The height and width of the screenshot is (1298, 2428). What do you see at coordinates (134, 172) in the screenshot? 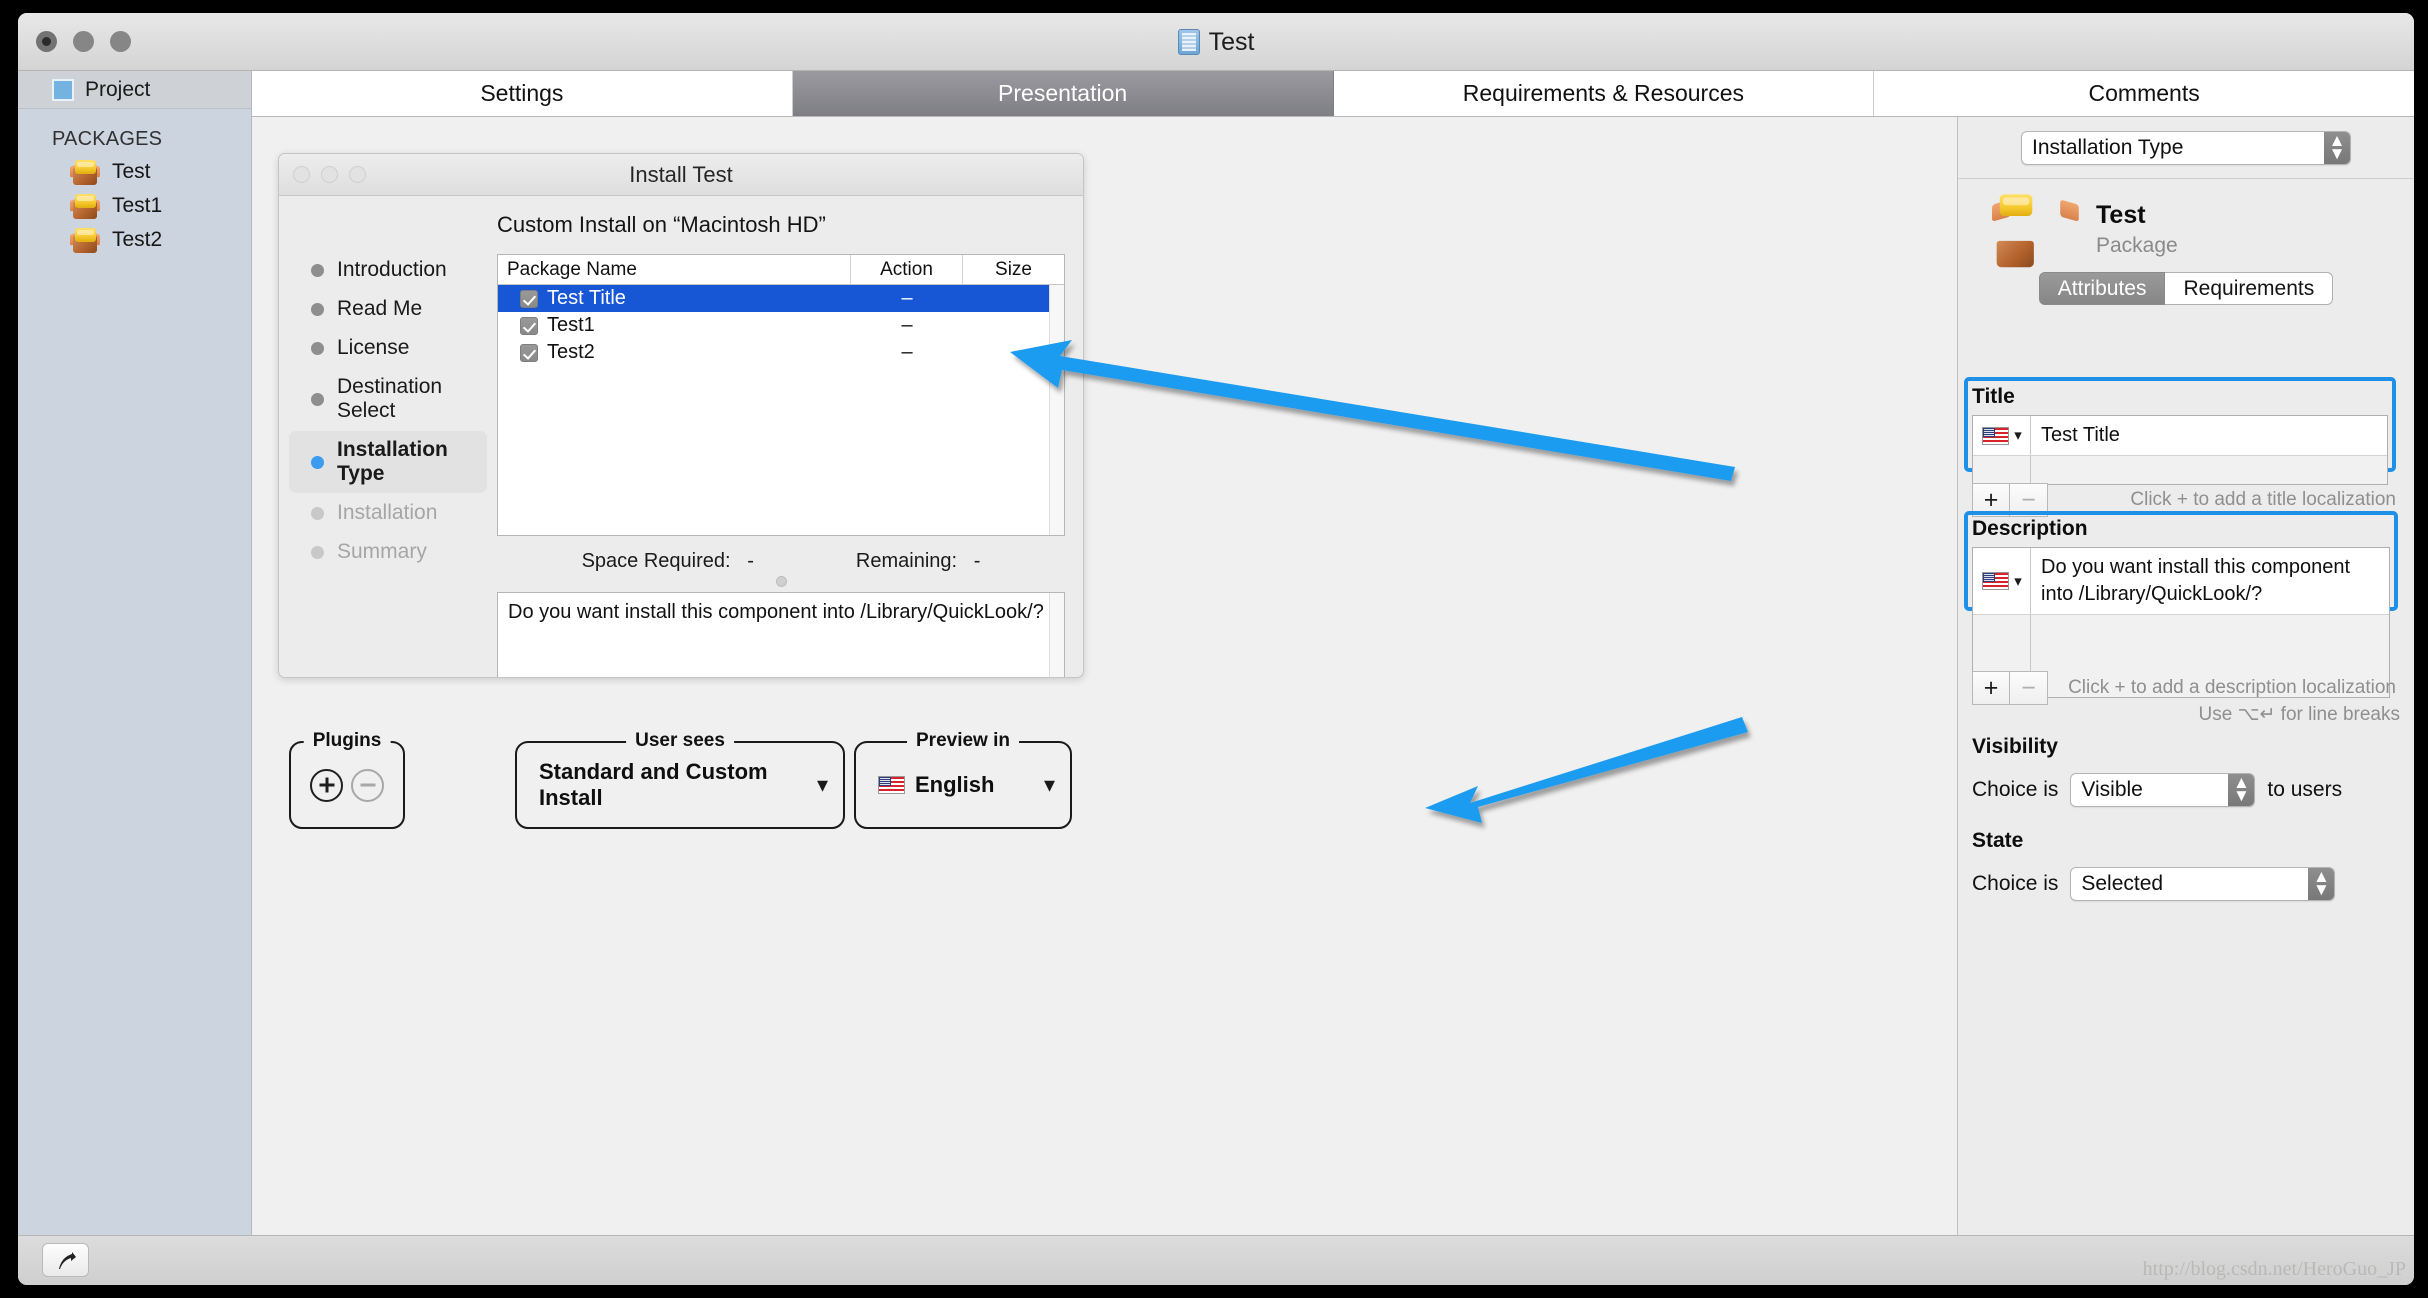
I see `sidebar-item-test: Test` at bounding box center [134, 172].